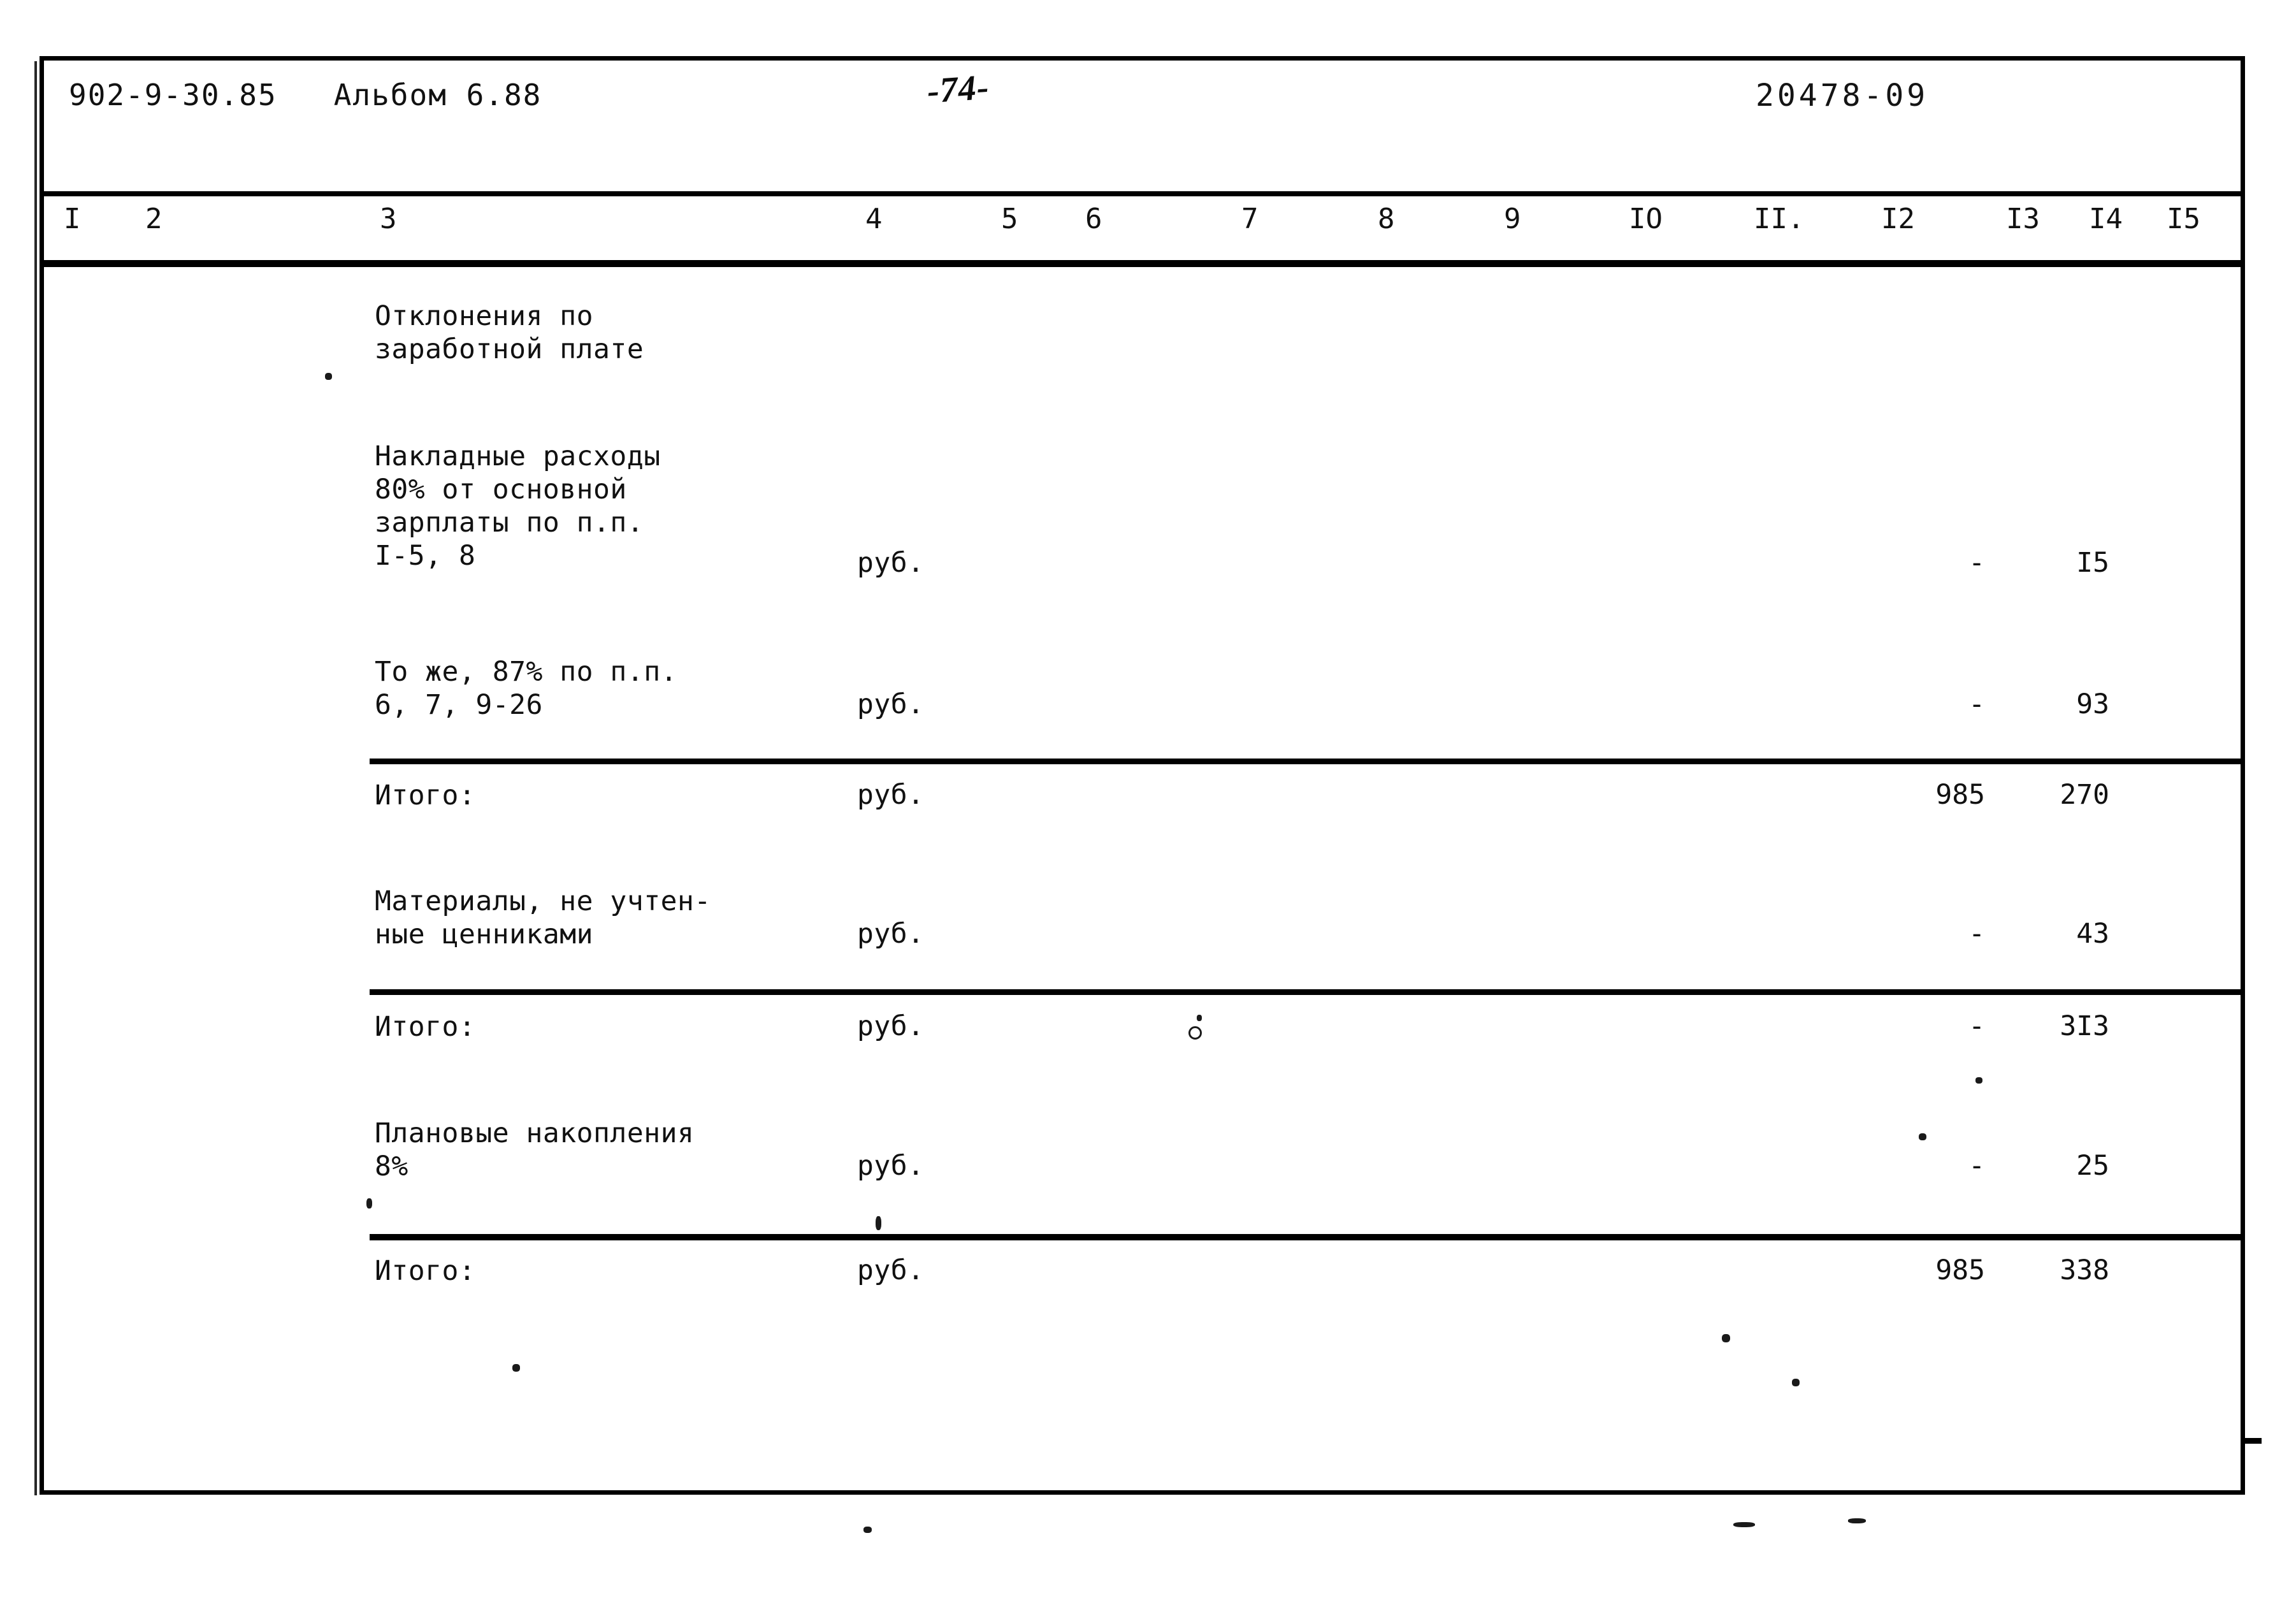  What do you see at coordinates (1842, 95) in the screenshot?
I see `archive-stamp-code: 20478-09` at bounding box center [1842, 95].